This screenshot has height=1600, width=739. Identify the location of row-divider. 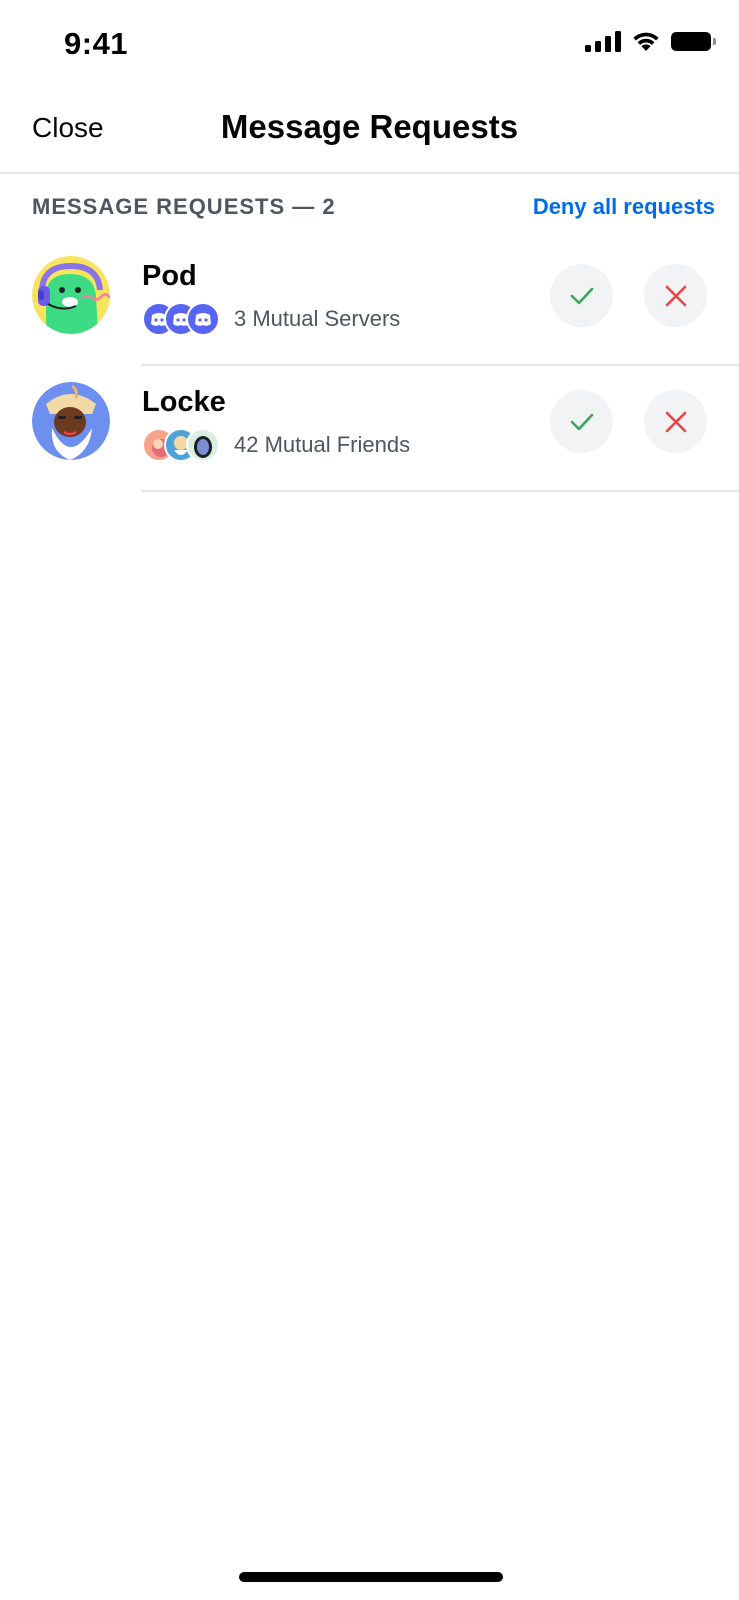
(440, 491).